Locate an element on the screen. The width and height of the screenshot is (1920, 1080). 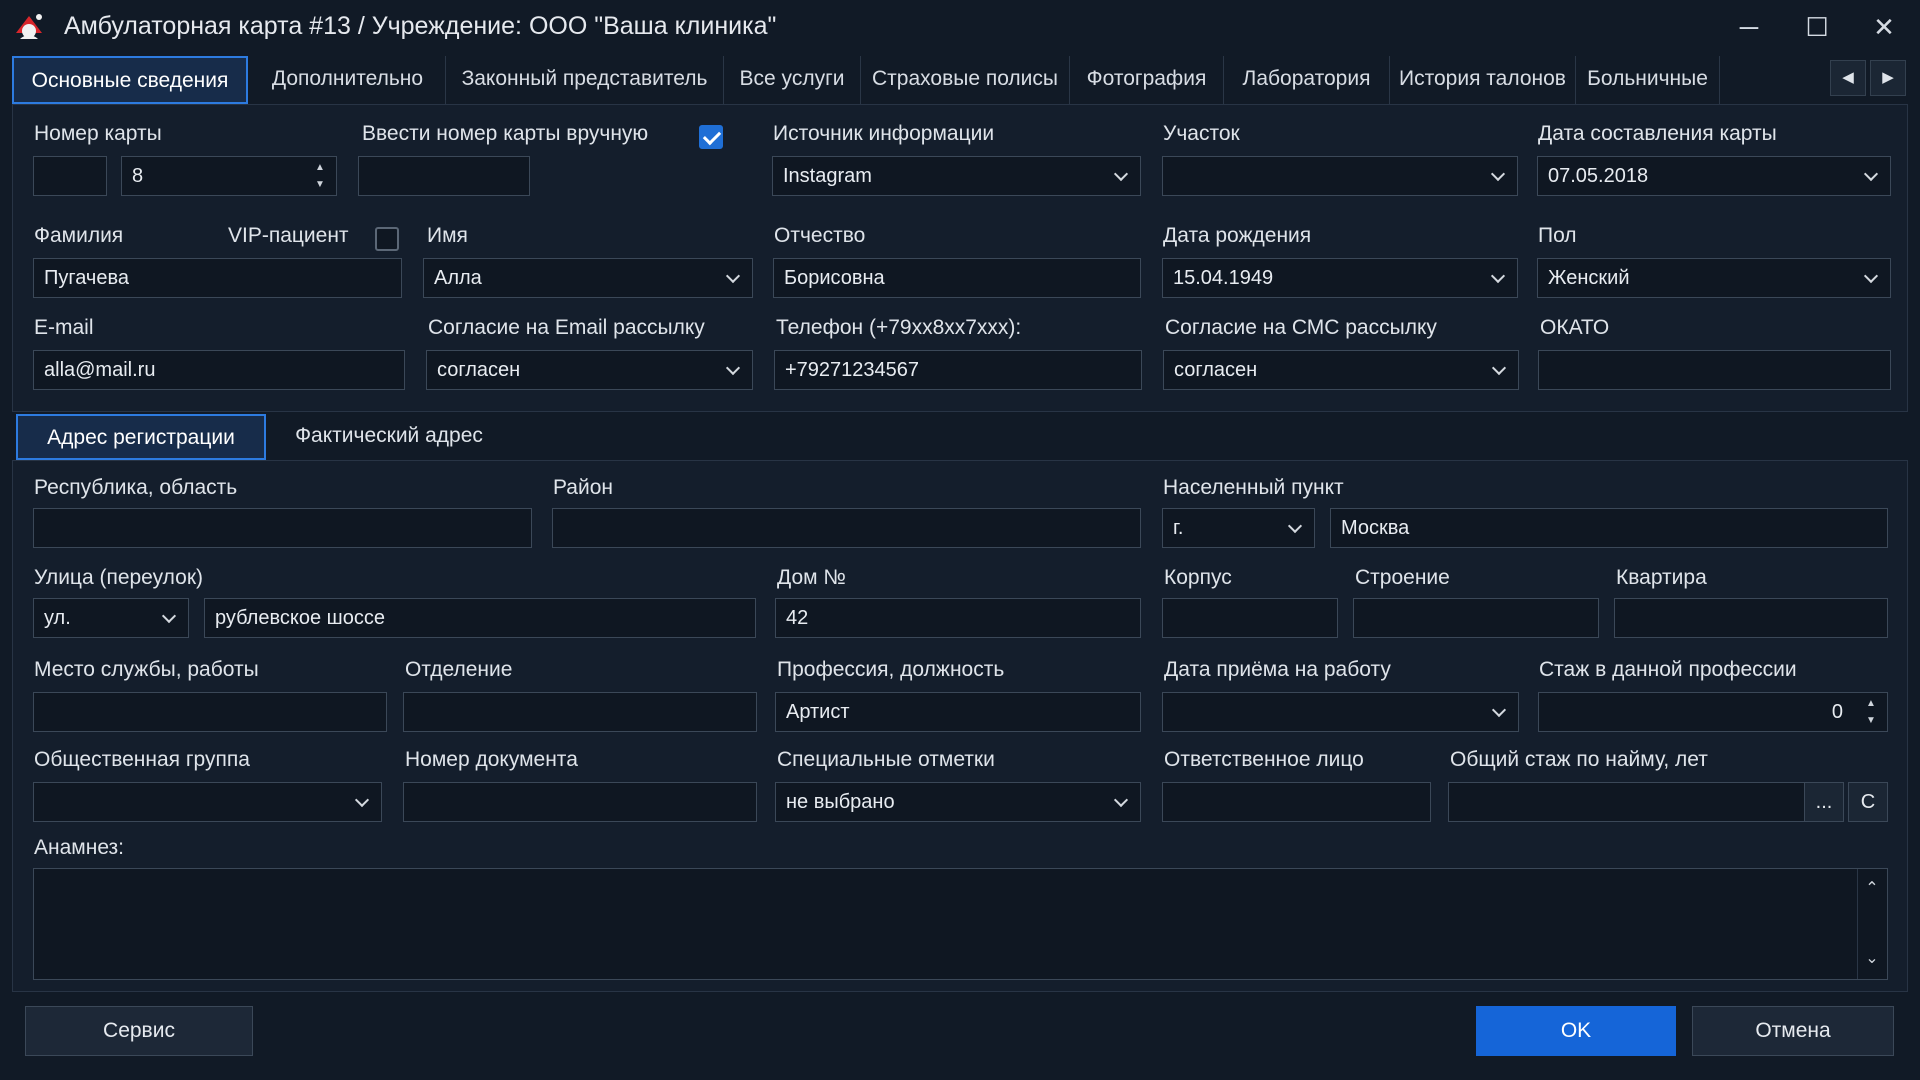
sex-label: Пол is located at coordinates (1557, 235).